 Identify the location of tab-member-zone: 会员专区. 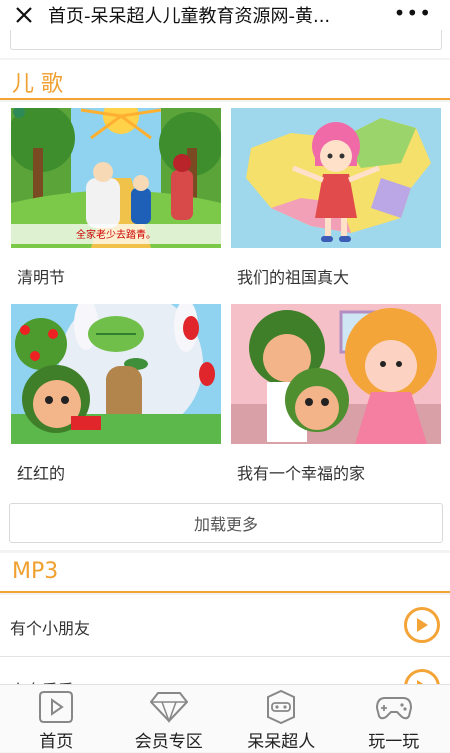
(169, 719).